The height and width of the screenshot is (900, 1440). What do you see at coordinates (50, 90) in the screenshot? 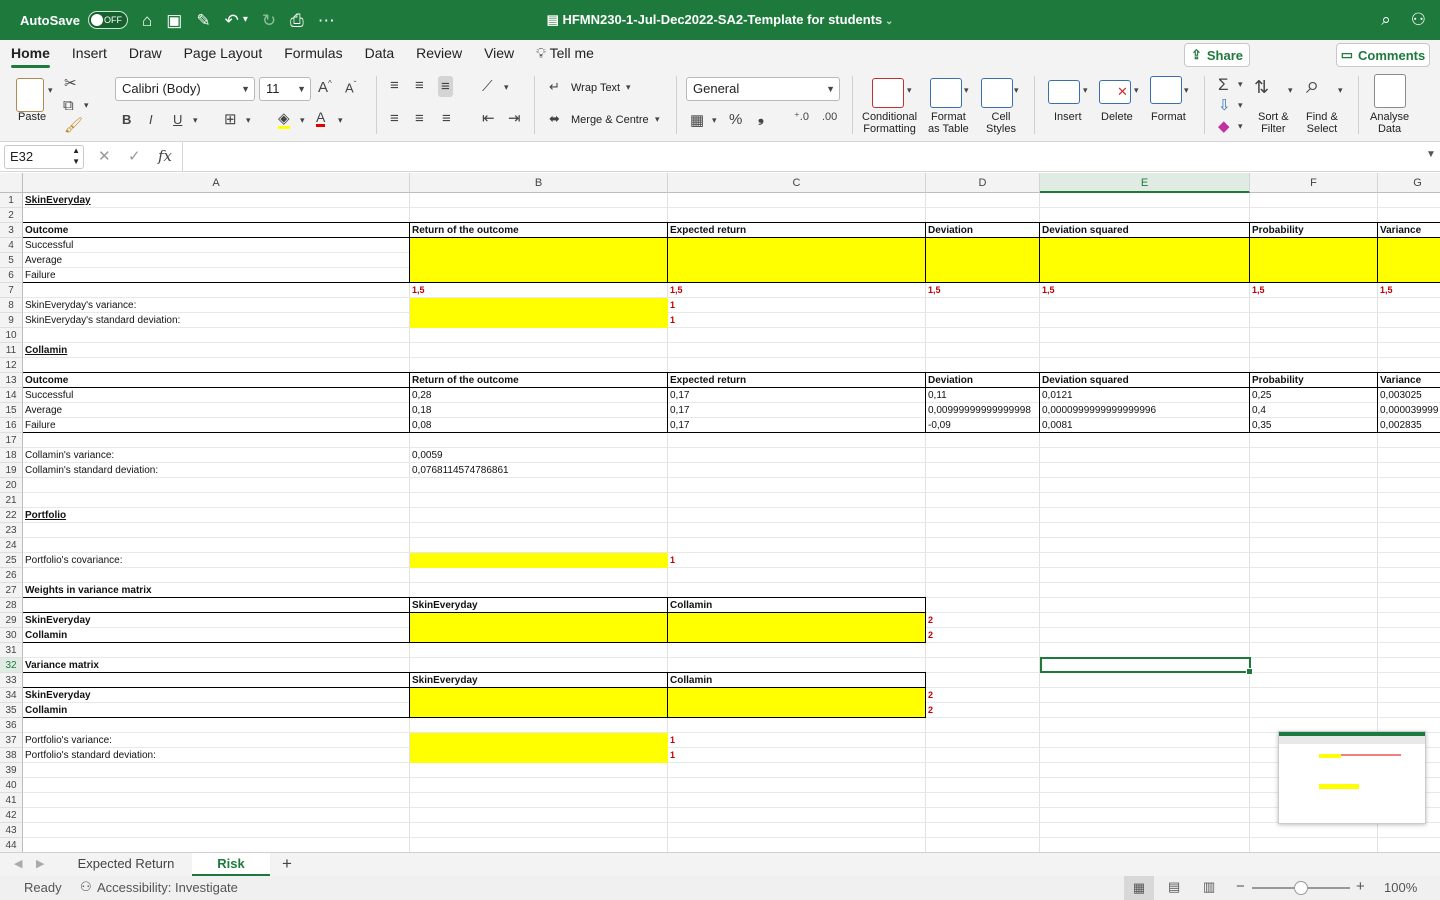
I see `paste-dropdown-icon: ▾` at bounding box center [50, 90].